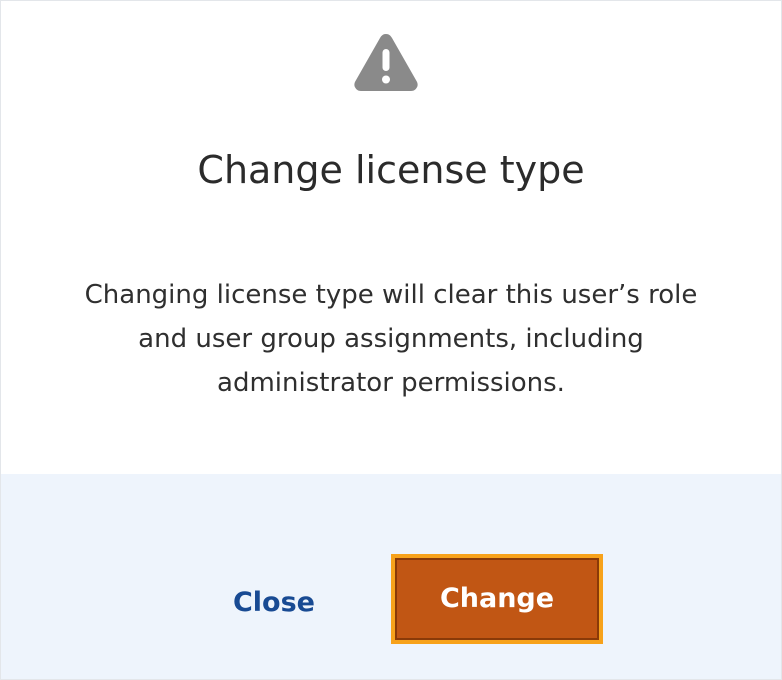  I want to click on dialog-title: Change license type, so click(391, 170).